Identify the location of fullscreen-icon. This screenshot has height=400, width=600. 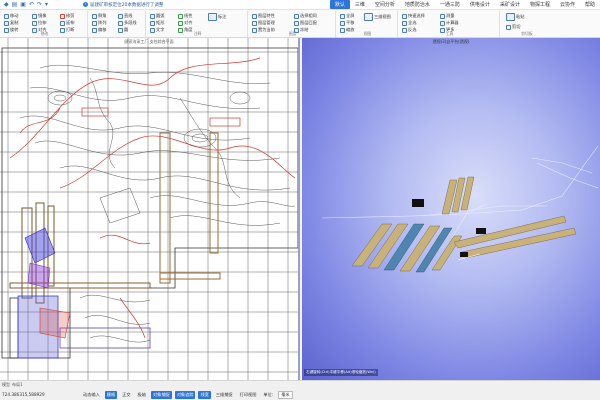
(342, 16).